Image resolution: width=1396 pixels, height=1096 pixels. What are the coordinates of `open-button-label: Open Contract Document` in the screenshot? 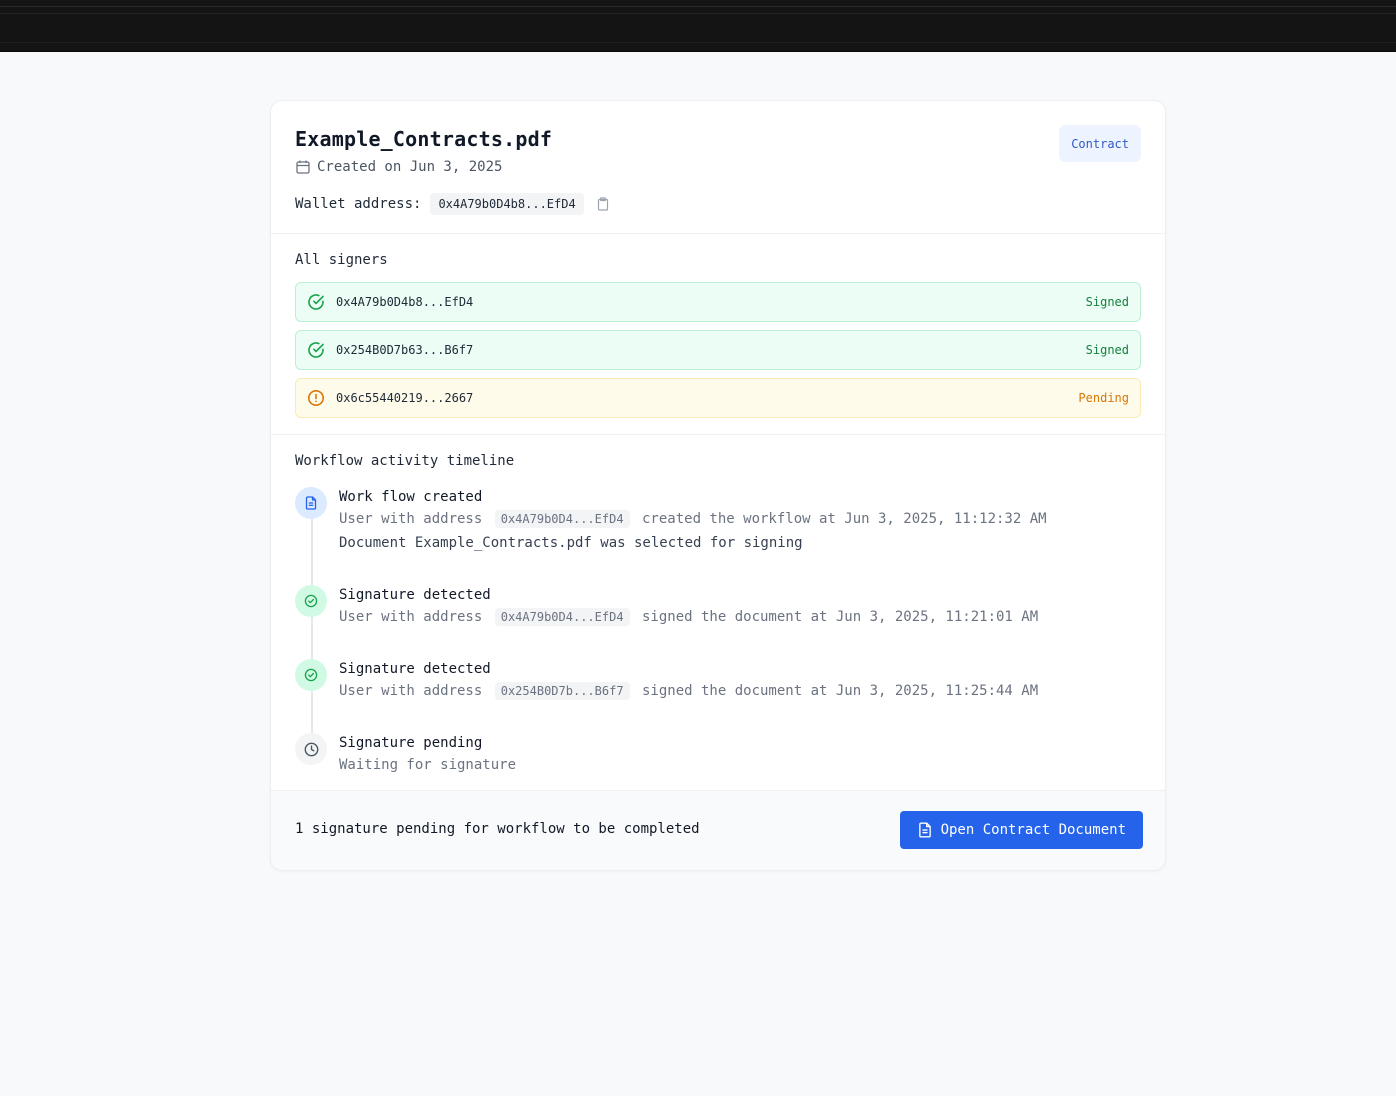 It's located at (1033, 830).